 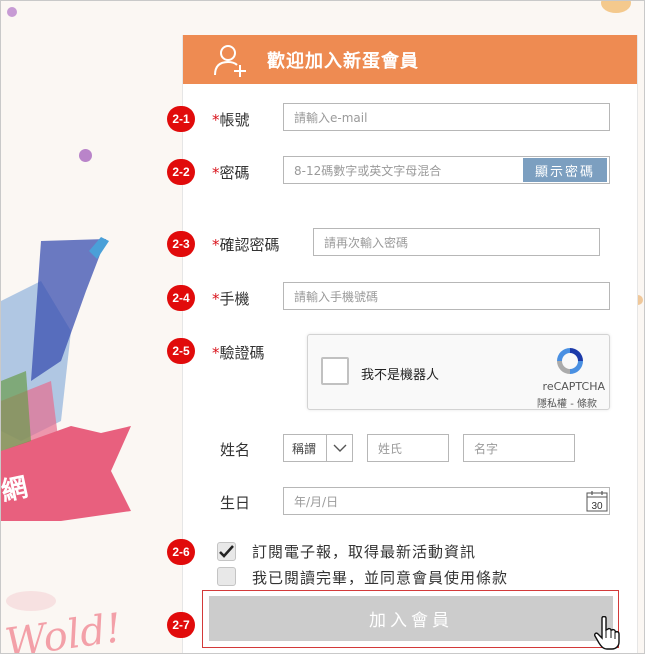 What do you see at coordinates (242, 353) in the screenshot?
I see `captcha-label-text: 驗證碼` at bounding box center [242, 353].